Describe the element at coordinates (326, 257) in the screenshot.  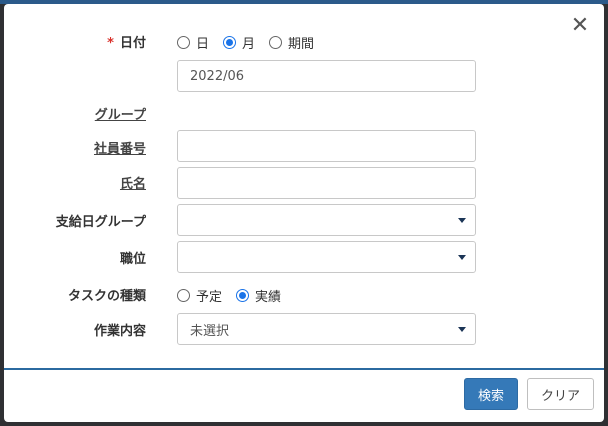
I see `position-select` at that location.